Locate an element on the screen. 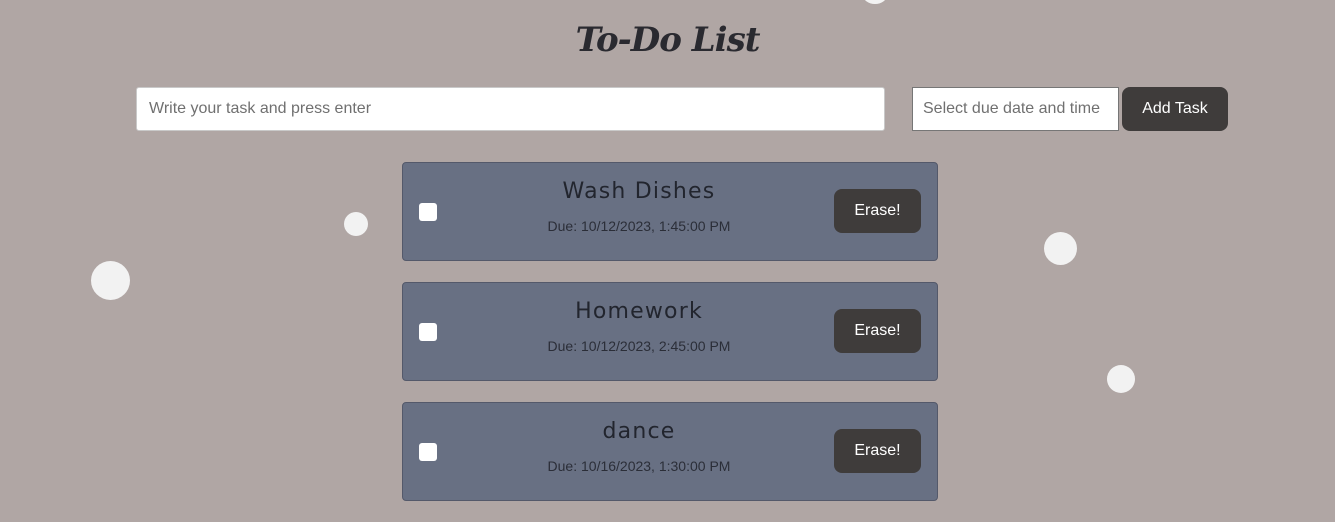 The width and height of the screenshot is (1335, 522). task-name: dance is located at coordinates (639, 431).